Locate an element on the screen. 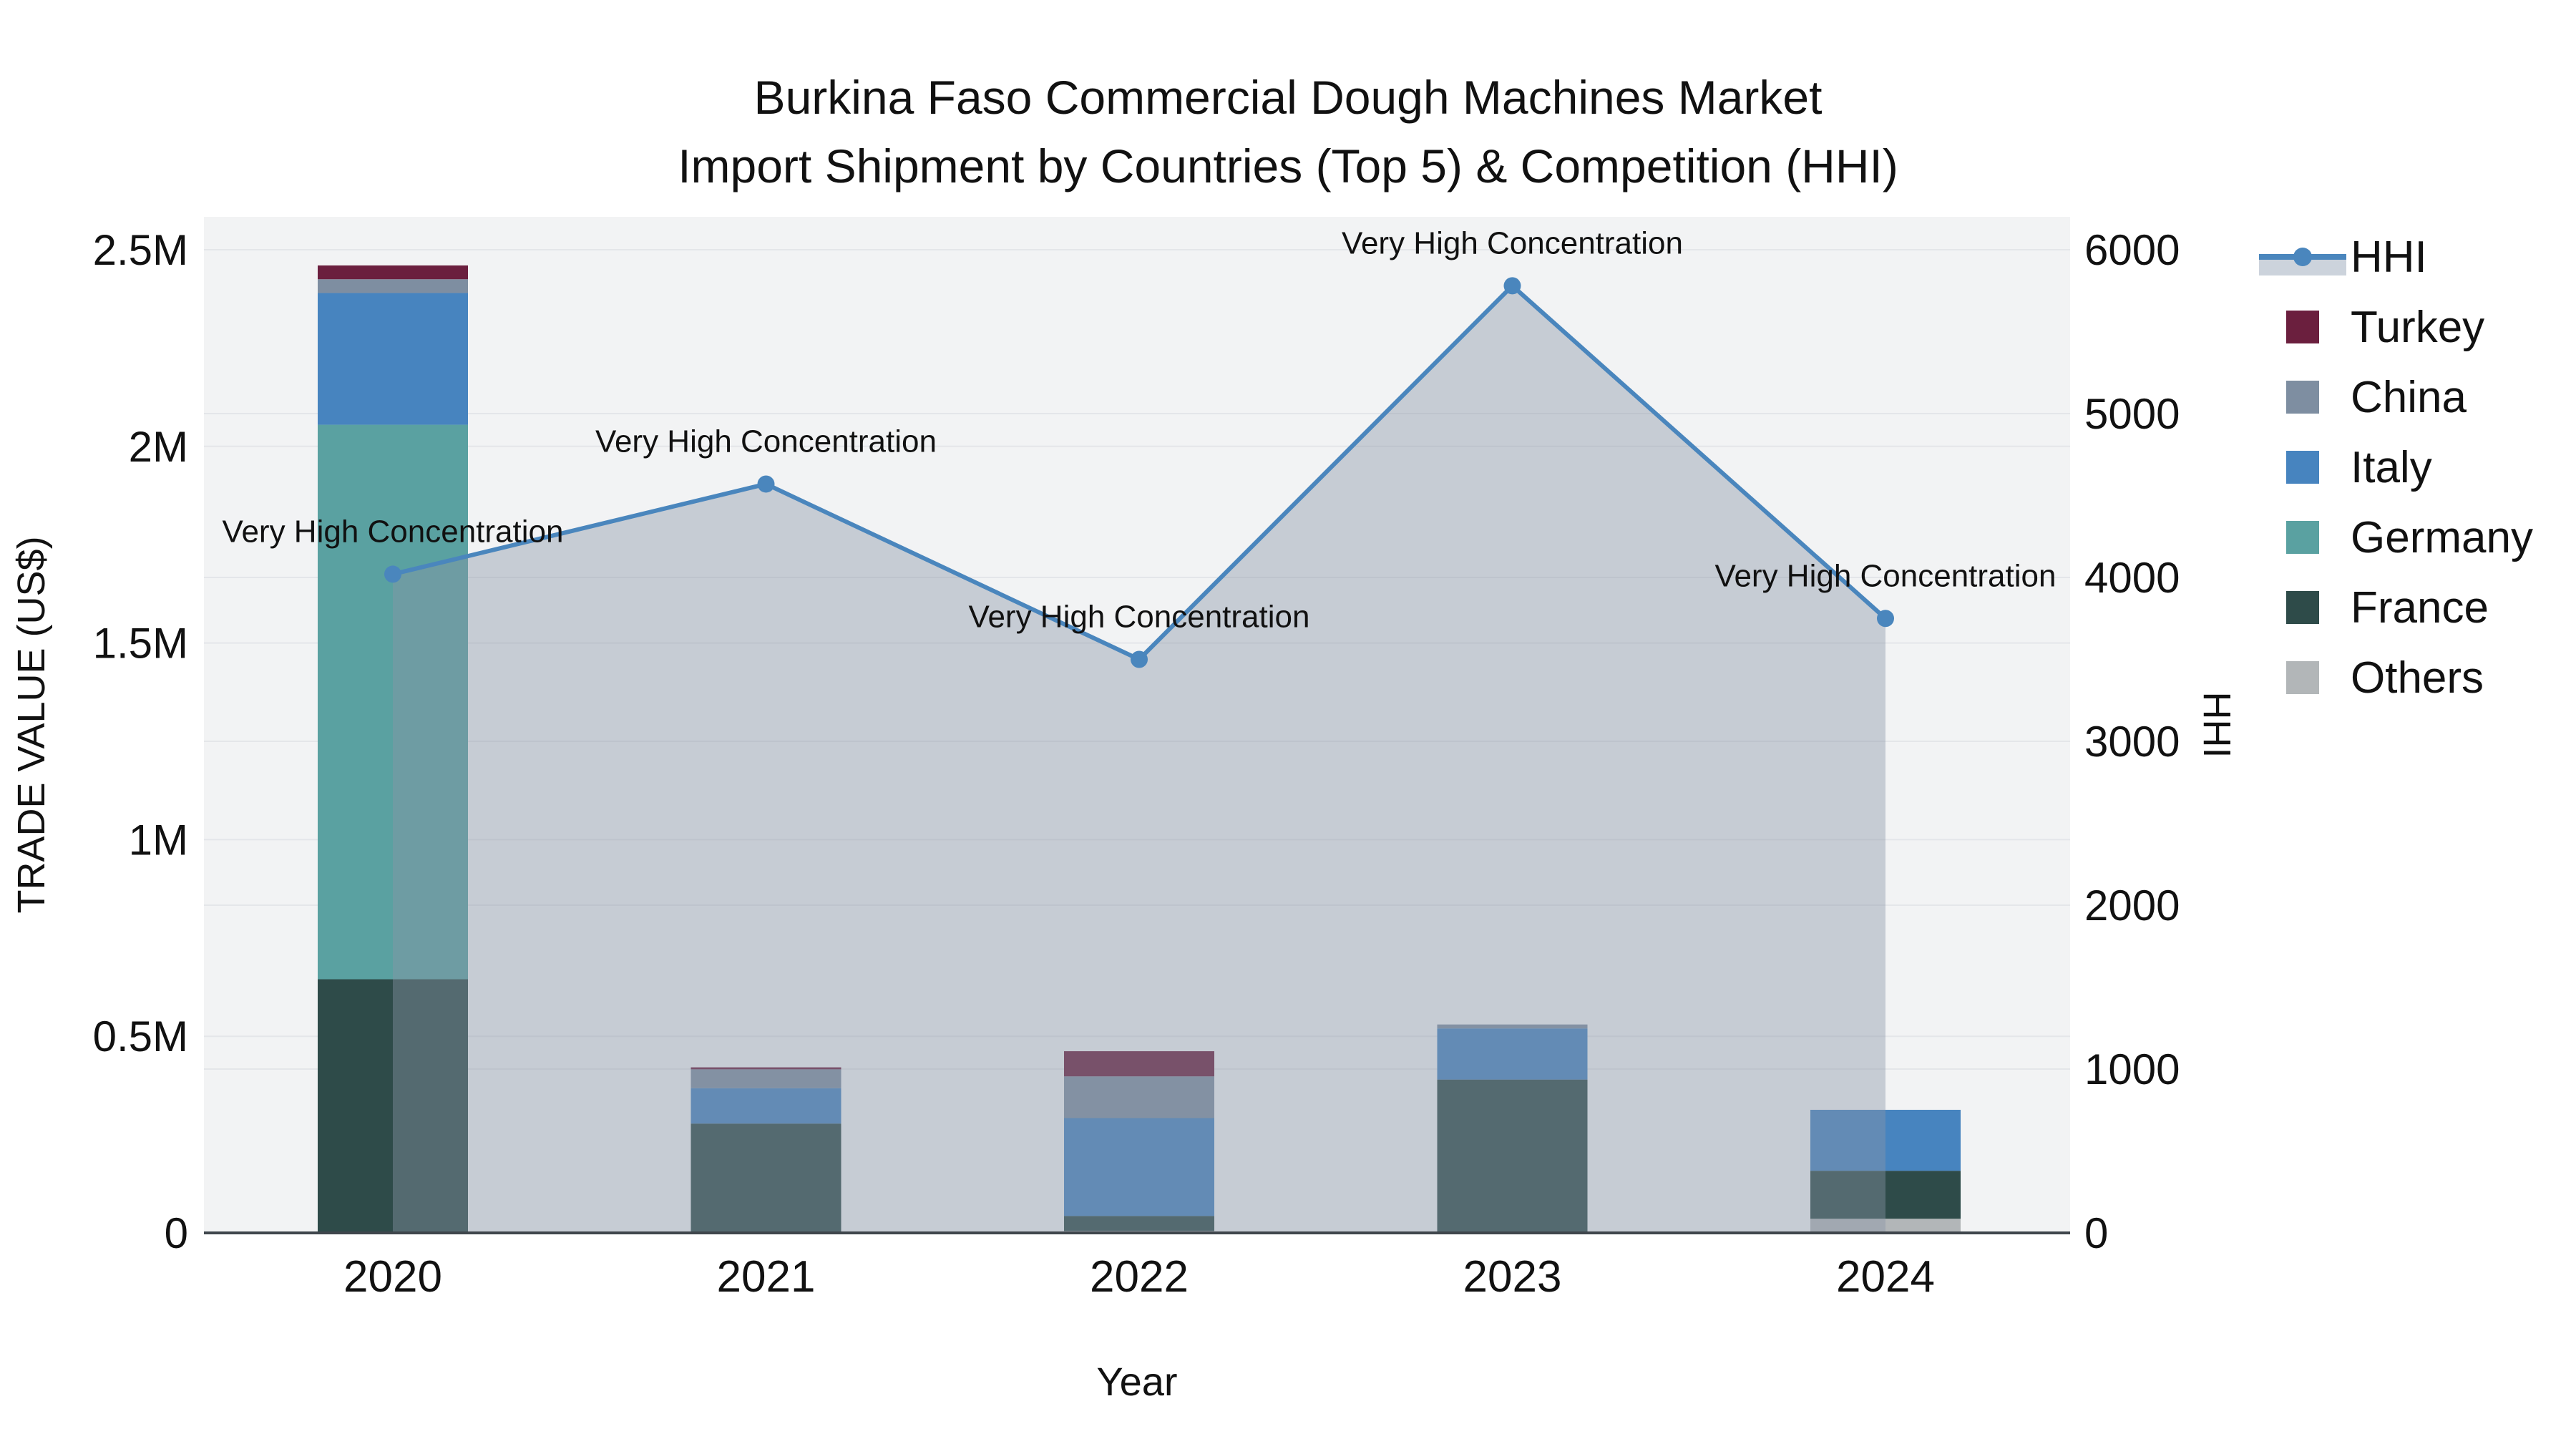 The height and width of the screenshot is (1449, 2576). bar-segment-2020-italy is located at coordinates (393, 359).